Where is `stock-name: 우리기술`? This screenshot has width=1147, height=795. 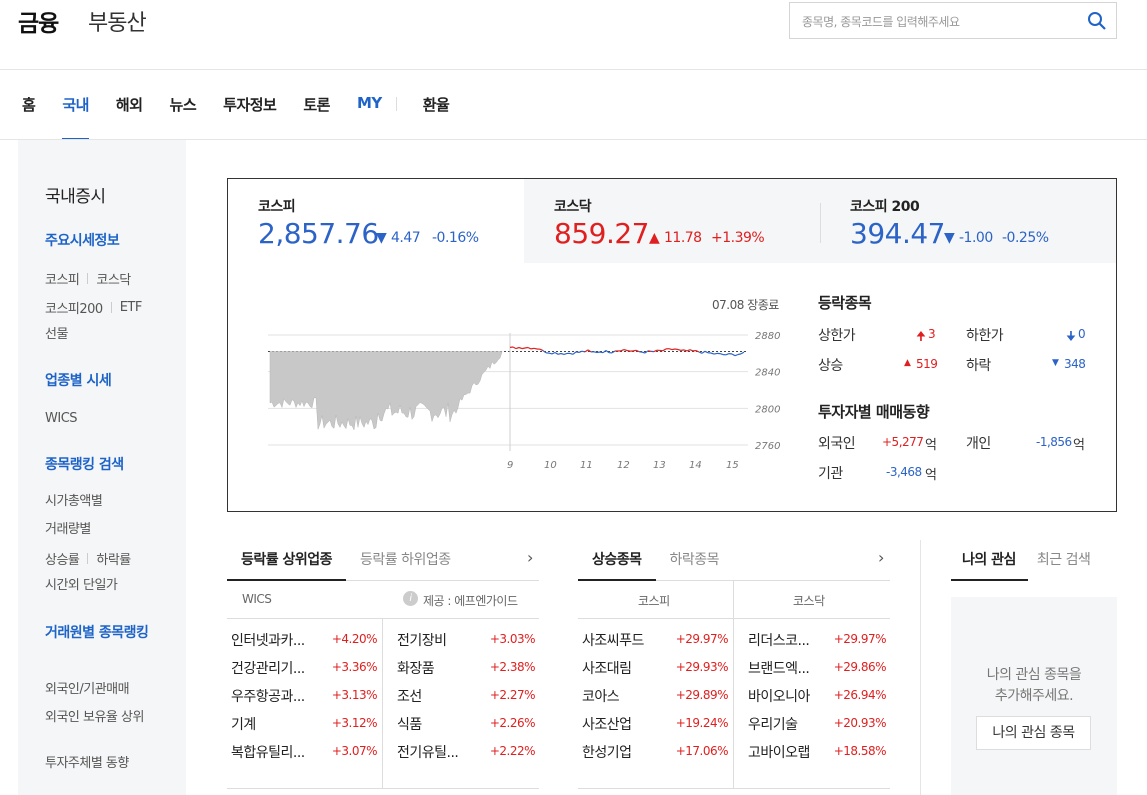 stock-name: 우리기술 is located at coordinates (773, 728).